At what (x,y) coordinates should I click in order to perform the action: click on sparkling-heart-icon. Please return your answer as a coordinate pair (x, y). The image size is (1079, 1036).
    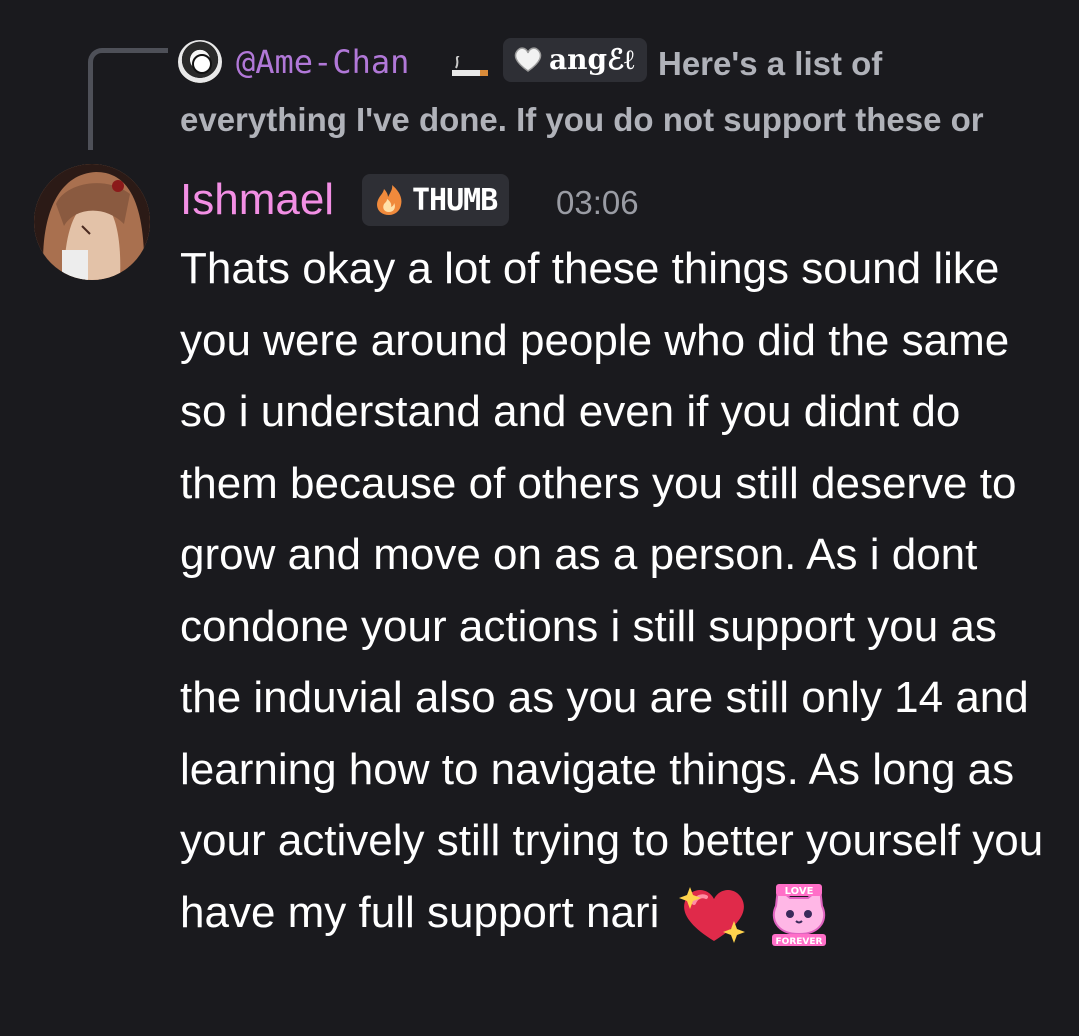
    Looking at the image, I should click on (714, 915).